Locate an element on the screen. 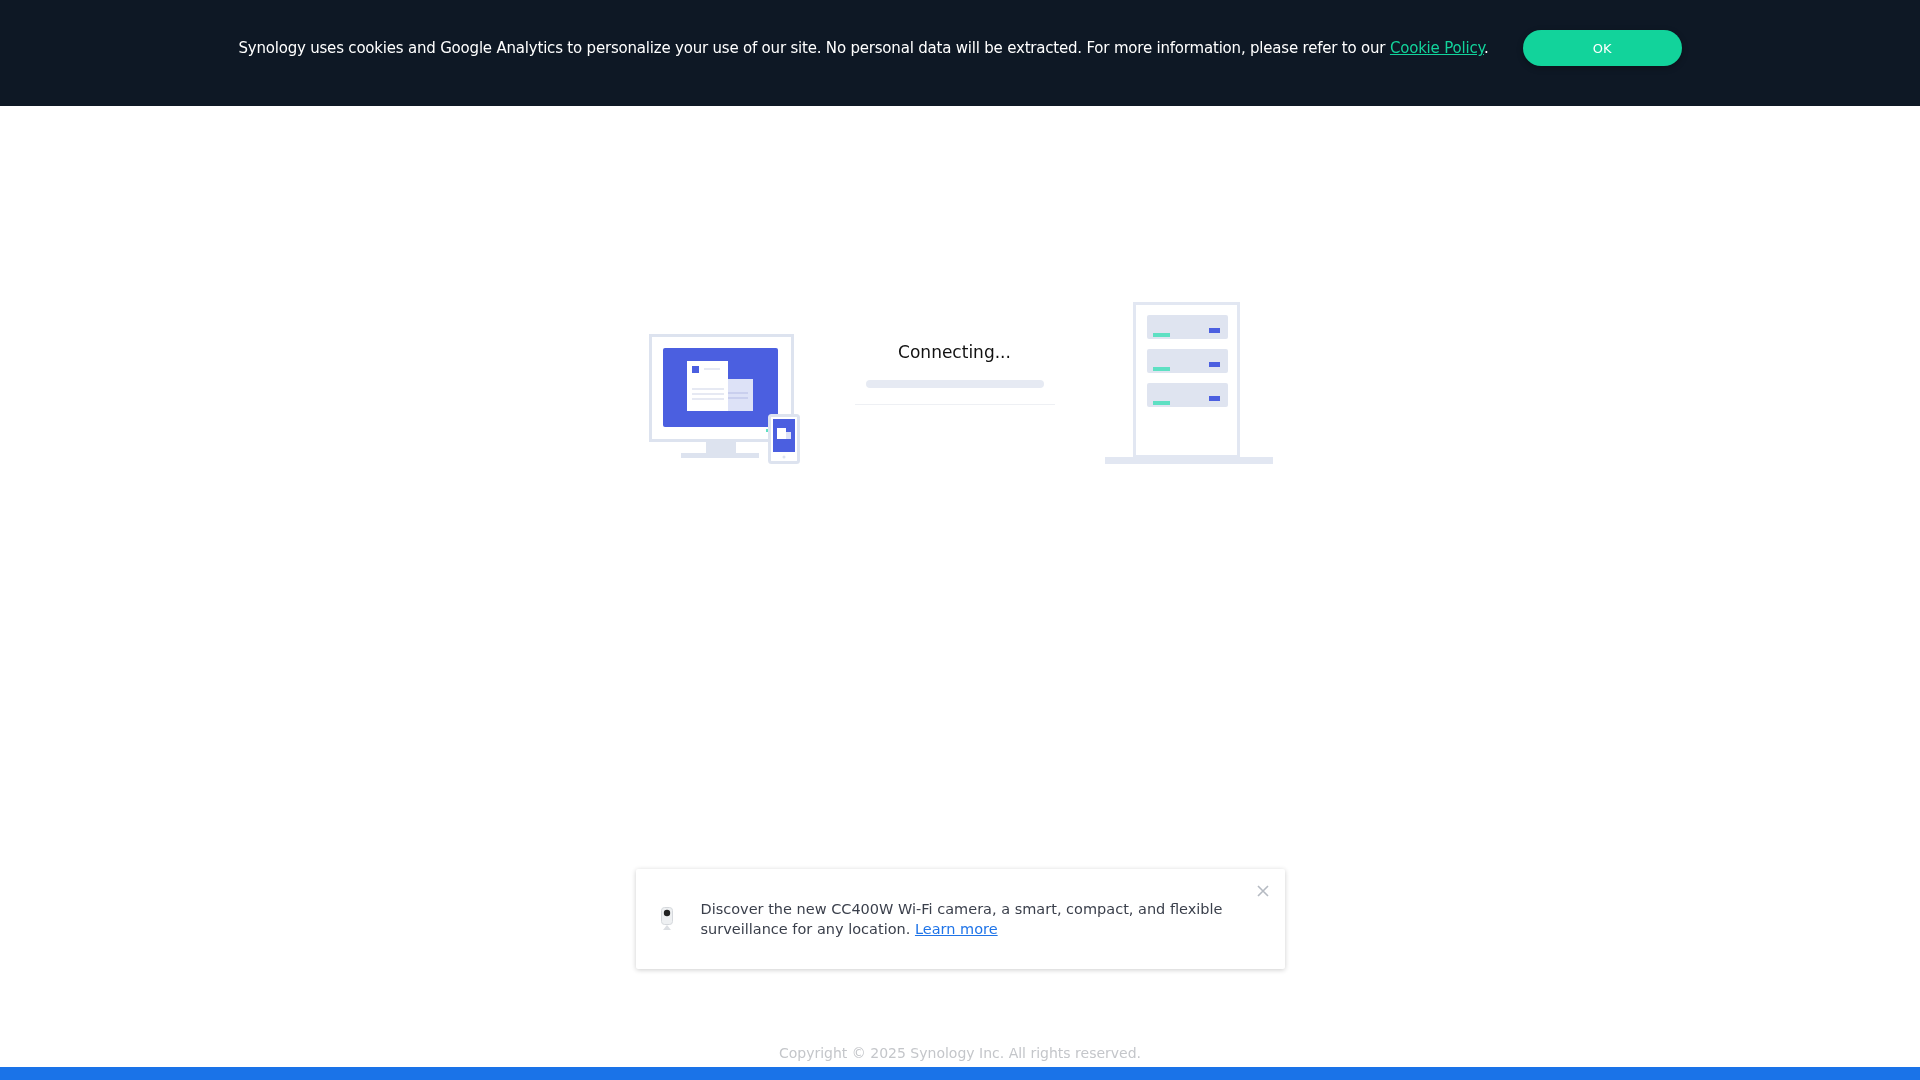  camera-icon is located at coordinates (666, 919).